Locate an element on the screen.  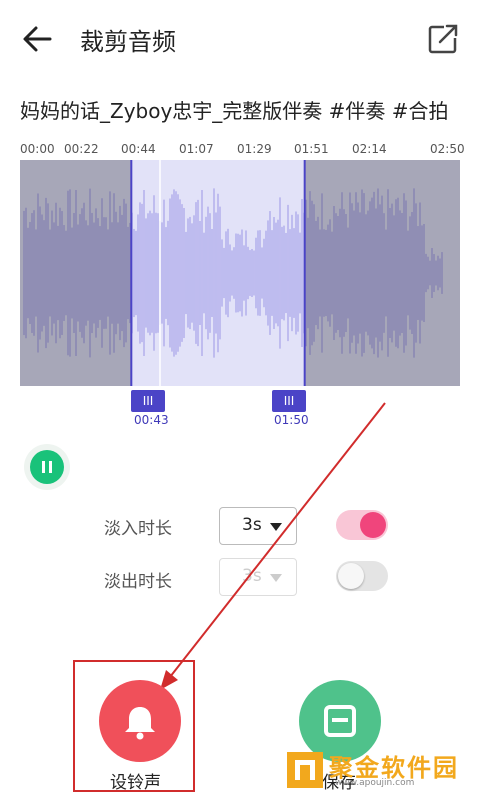
fade-out-select: 3s is located at coordinates (258, 577).